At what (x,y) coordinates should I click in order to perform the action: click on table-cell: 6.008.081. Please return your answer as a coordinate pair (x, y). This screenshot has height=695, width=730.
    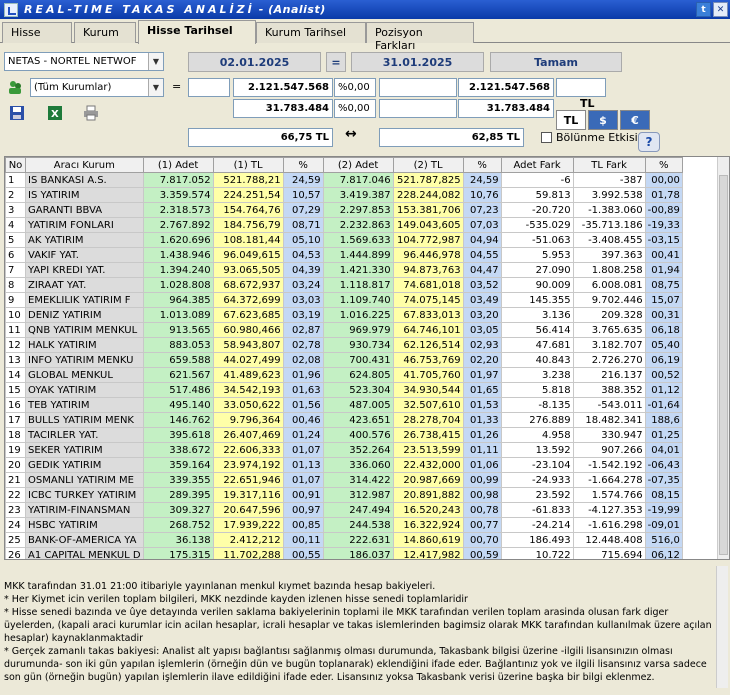
    Looking at the image, I should click on (609, 285).